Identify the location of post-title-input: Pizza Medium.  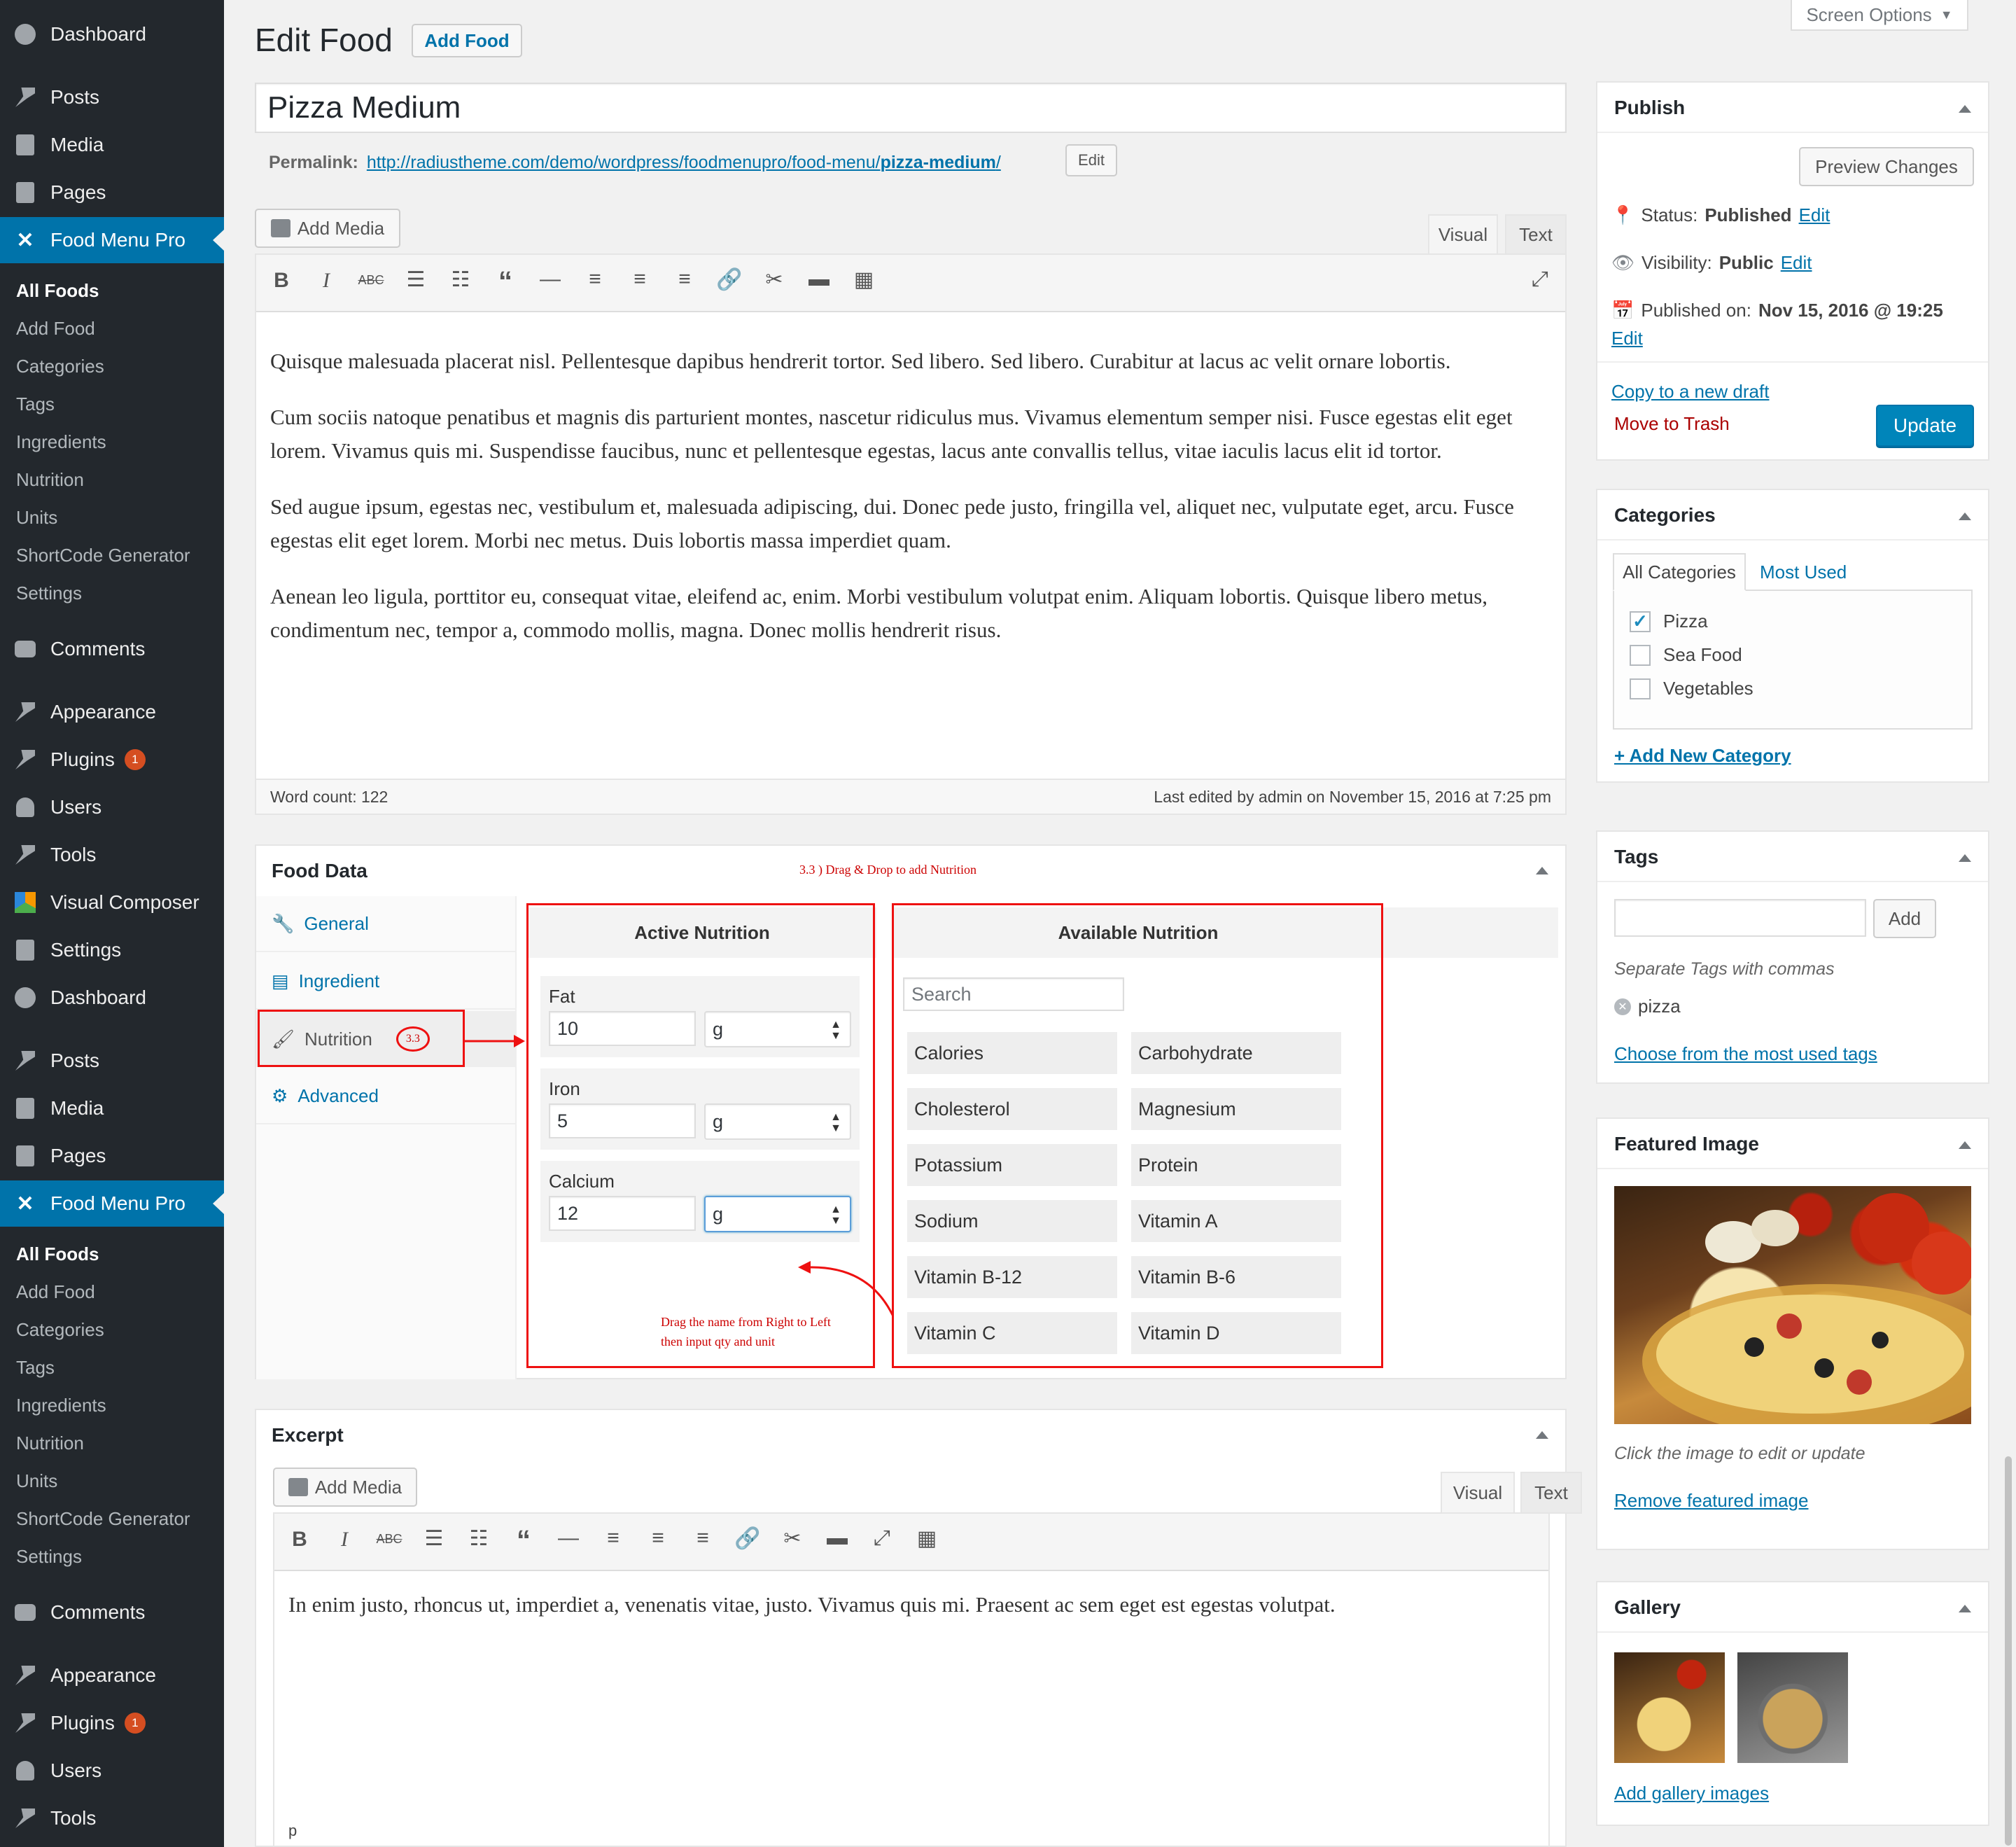
(911, 108).